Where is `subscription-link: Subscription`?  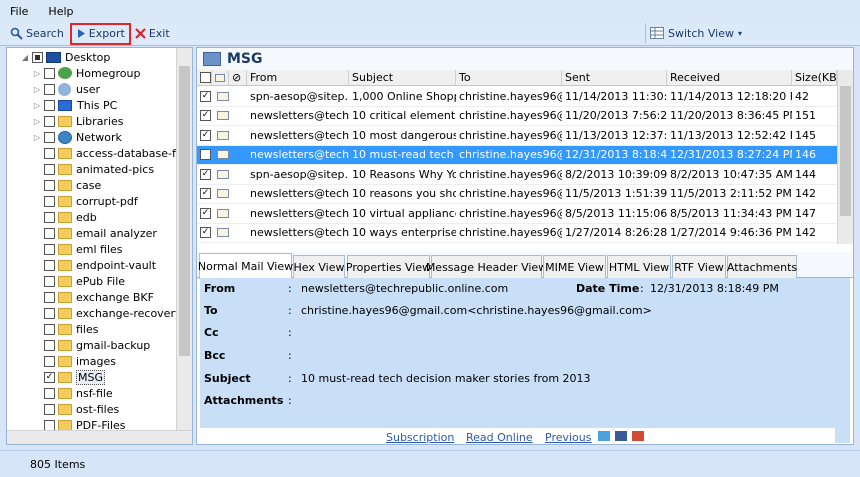
subscription-link: Subscription is located at coordinates (420, 437).